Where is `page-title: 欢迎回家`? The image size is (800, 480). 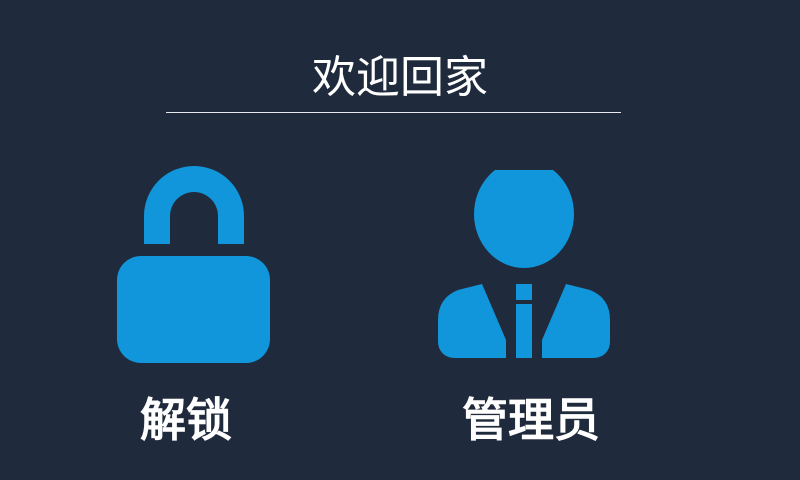 page-title: 欢迎回家 is located at coordinates (400, 77).